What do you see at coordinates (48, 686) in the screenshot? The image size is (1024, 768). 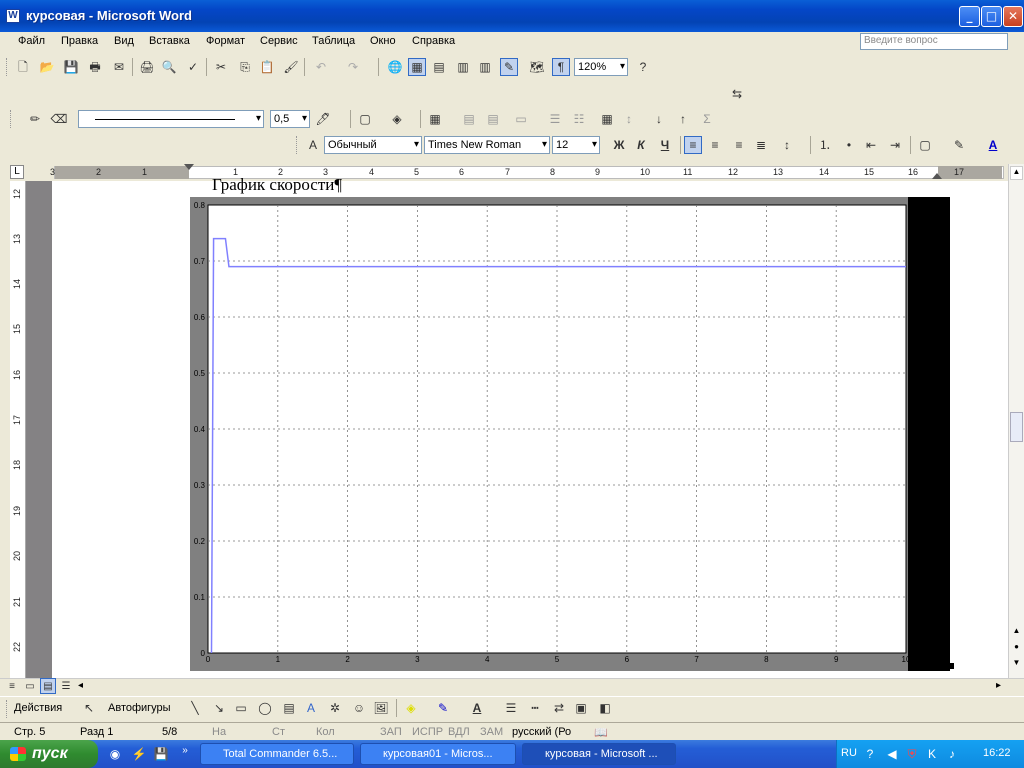 I see `print-layout-icon: ▤` at bounding box center [48, 686].